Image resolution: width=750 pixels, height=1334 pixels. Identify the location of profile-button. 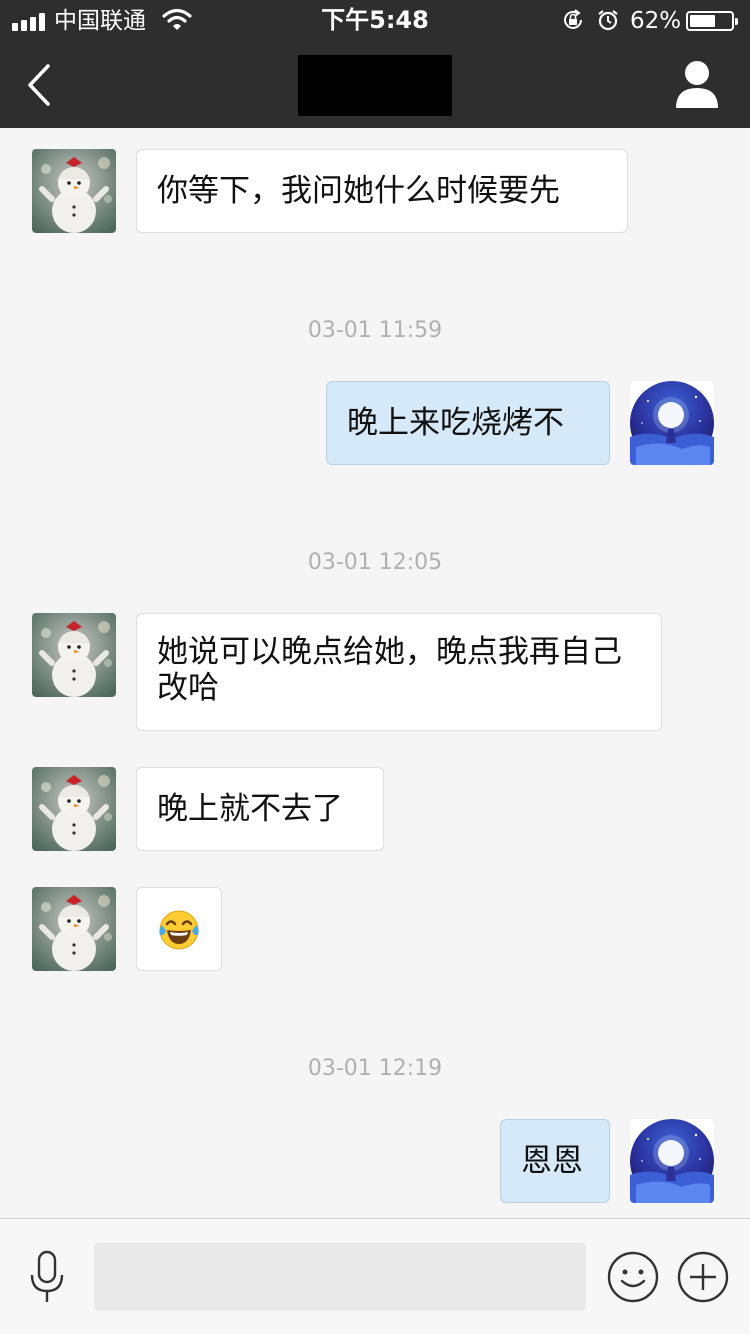
(697, 84).